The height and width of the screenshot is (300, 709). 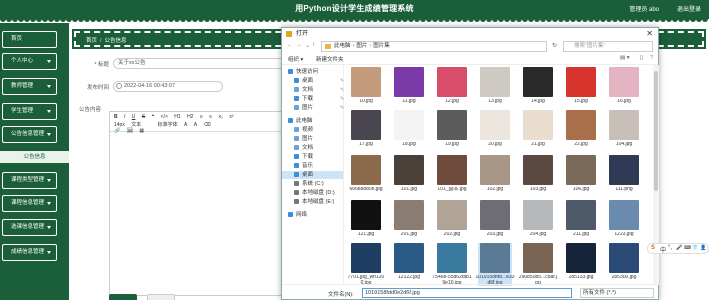 I want to click on ordered-list-button: ≡, so click(x=201, y=117).